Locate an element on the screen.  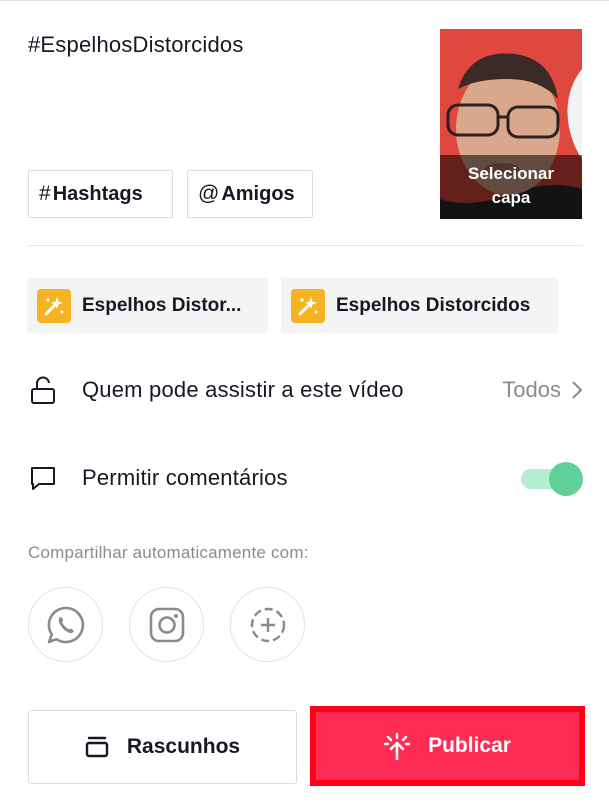
share-more-button is located at coordinates (267, 624).